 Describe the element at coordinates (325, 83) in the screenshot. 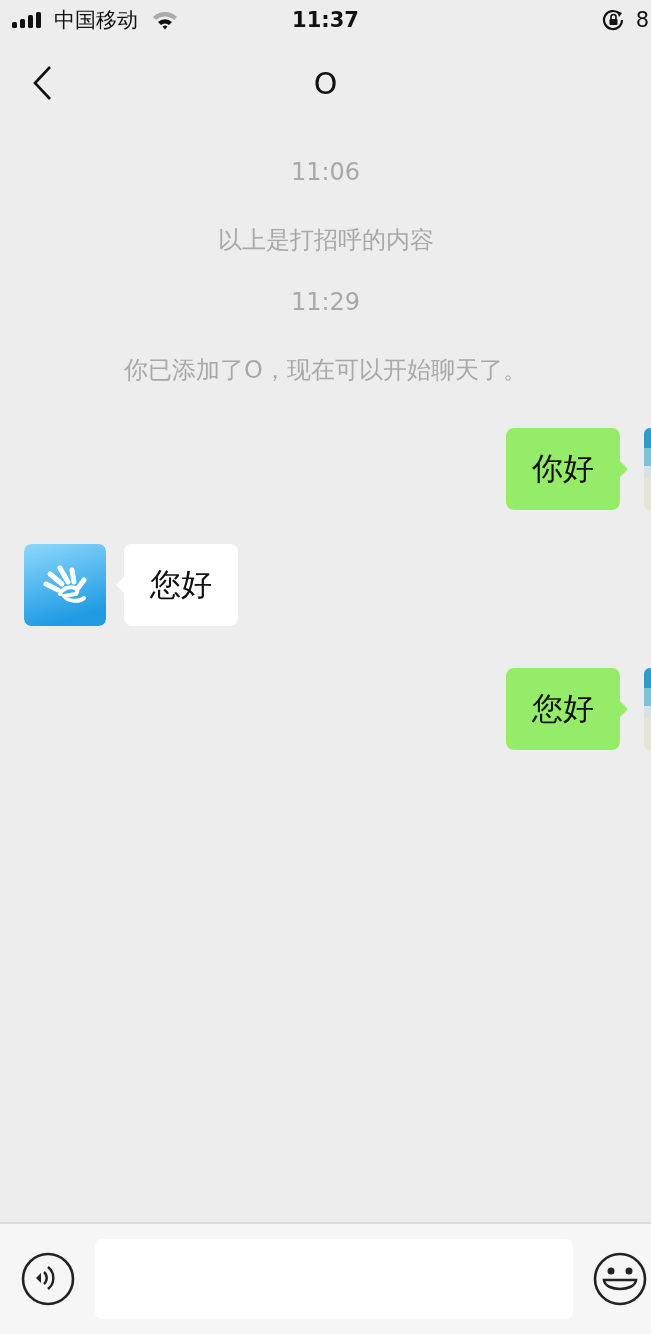

I see `chat-title: O` at that location.